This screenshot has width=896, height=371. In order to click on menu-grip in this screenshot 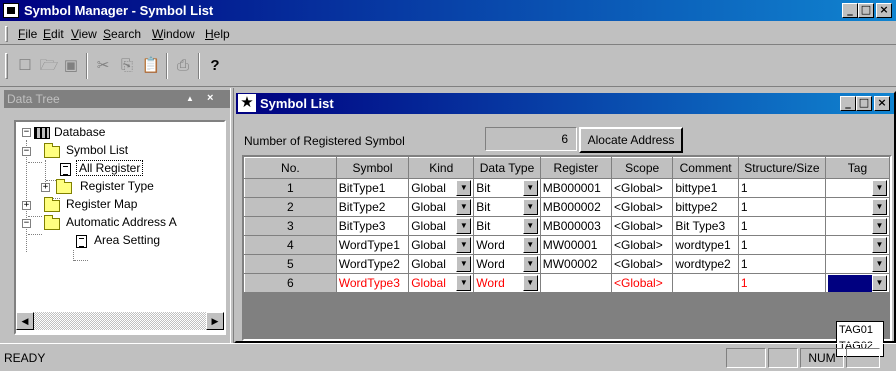, I will do `click(6, 34)`.